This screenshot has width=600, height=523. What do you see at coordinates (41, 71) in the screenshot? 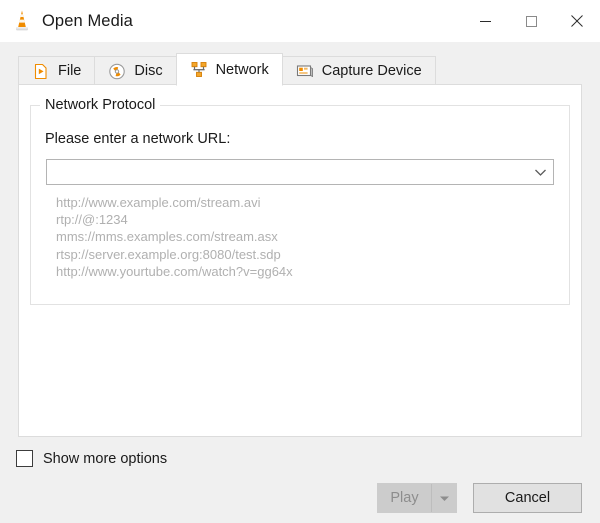
I see `file-play-icon` at bounding box center [41, 71].